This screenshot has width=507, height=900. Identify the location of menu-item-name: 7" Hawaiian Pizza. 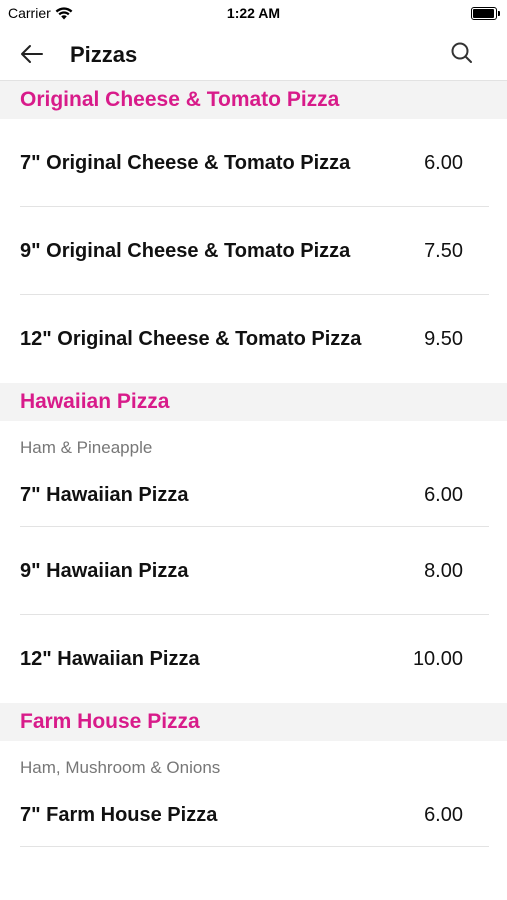
(104, 495).